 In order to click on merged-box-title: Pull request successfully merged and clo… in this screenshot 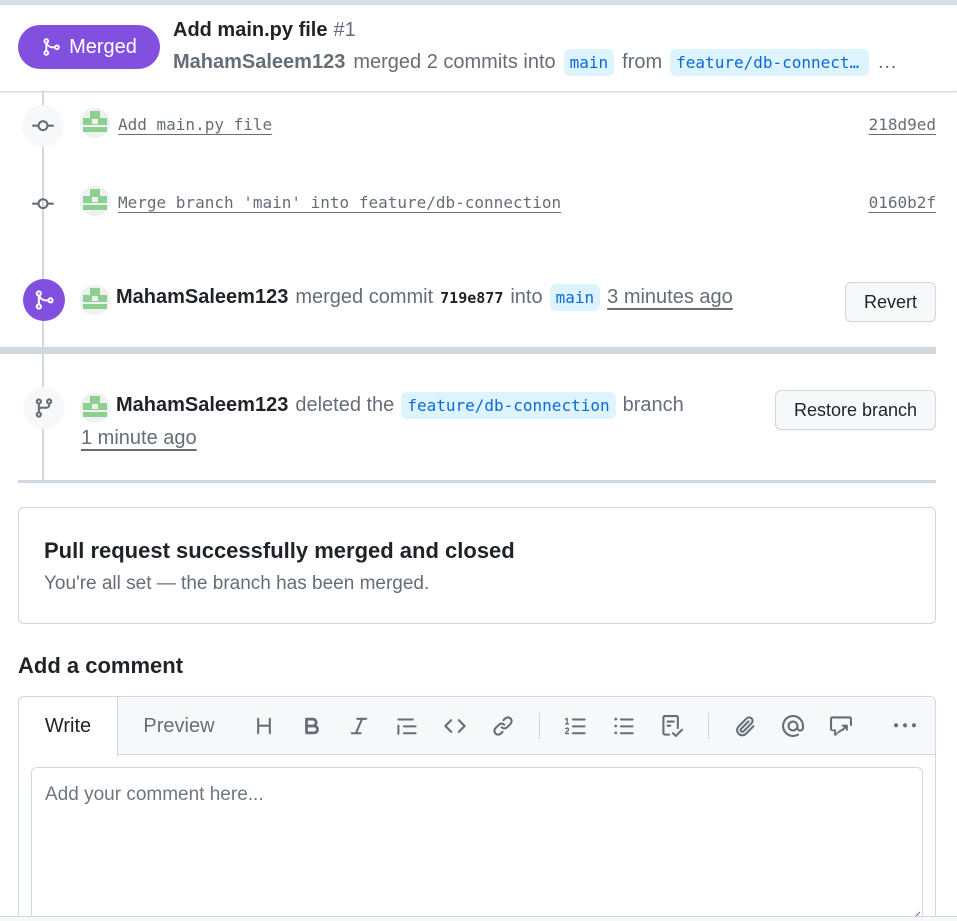, I will do `click(279, 550)`.